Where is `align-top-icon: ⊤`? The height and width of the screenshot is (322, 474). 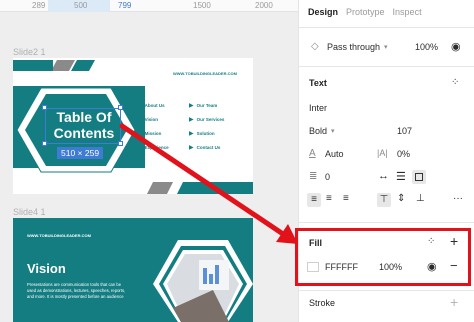 align-top-icon: ⊤ is located at coordinates (384, 200).